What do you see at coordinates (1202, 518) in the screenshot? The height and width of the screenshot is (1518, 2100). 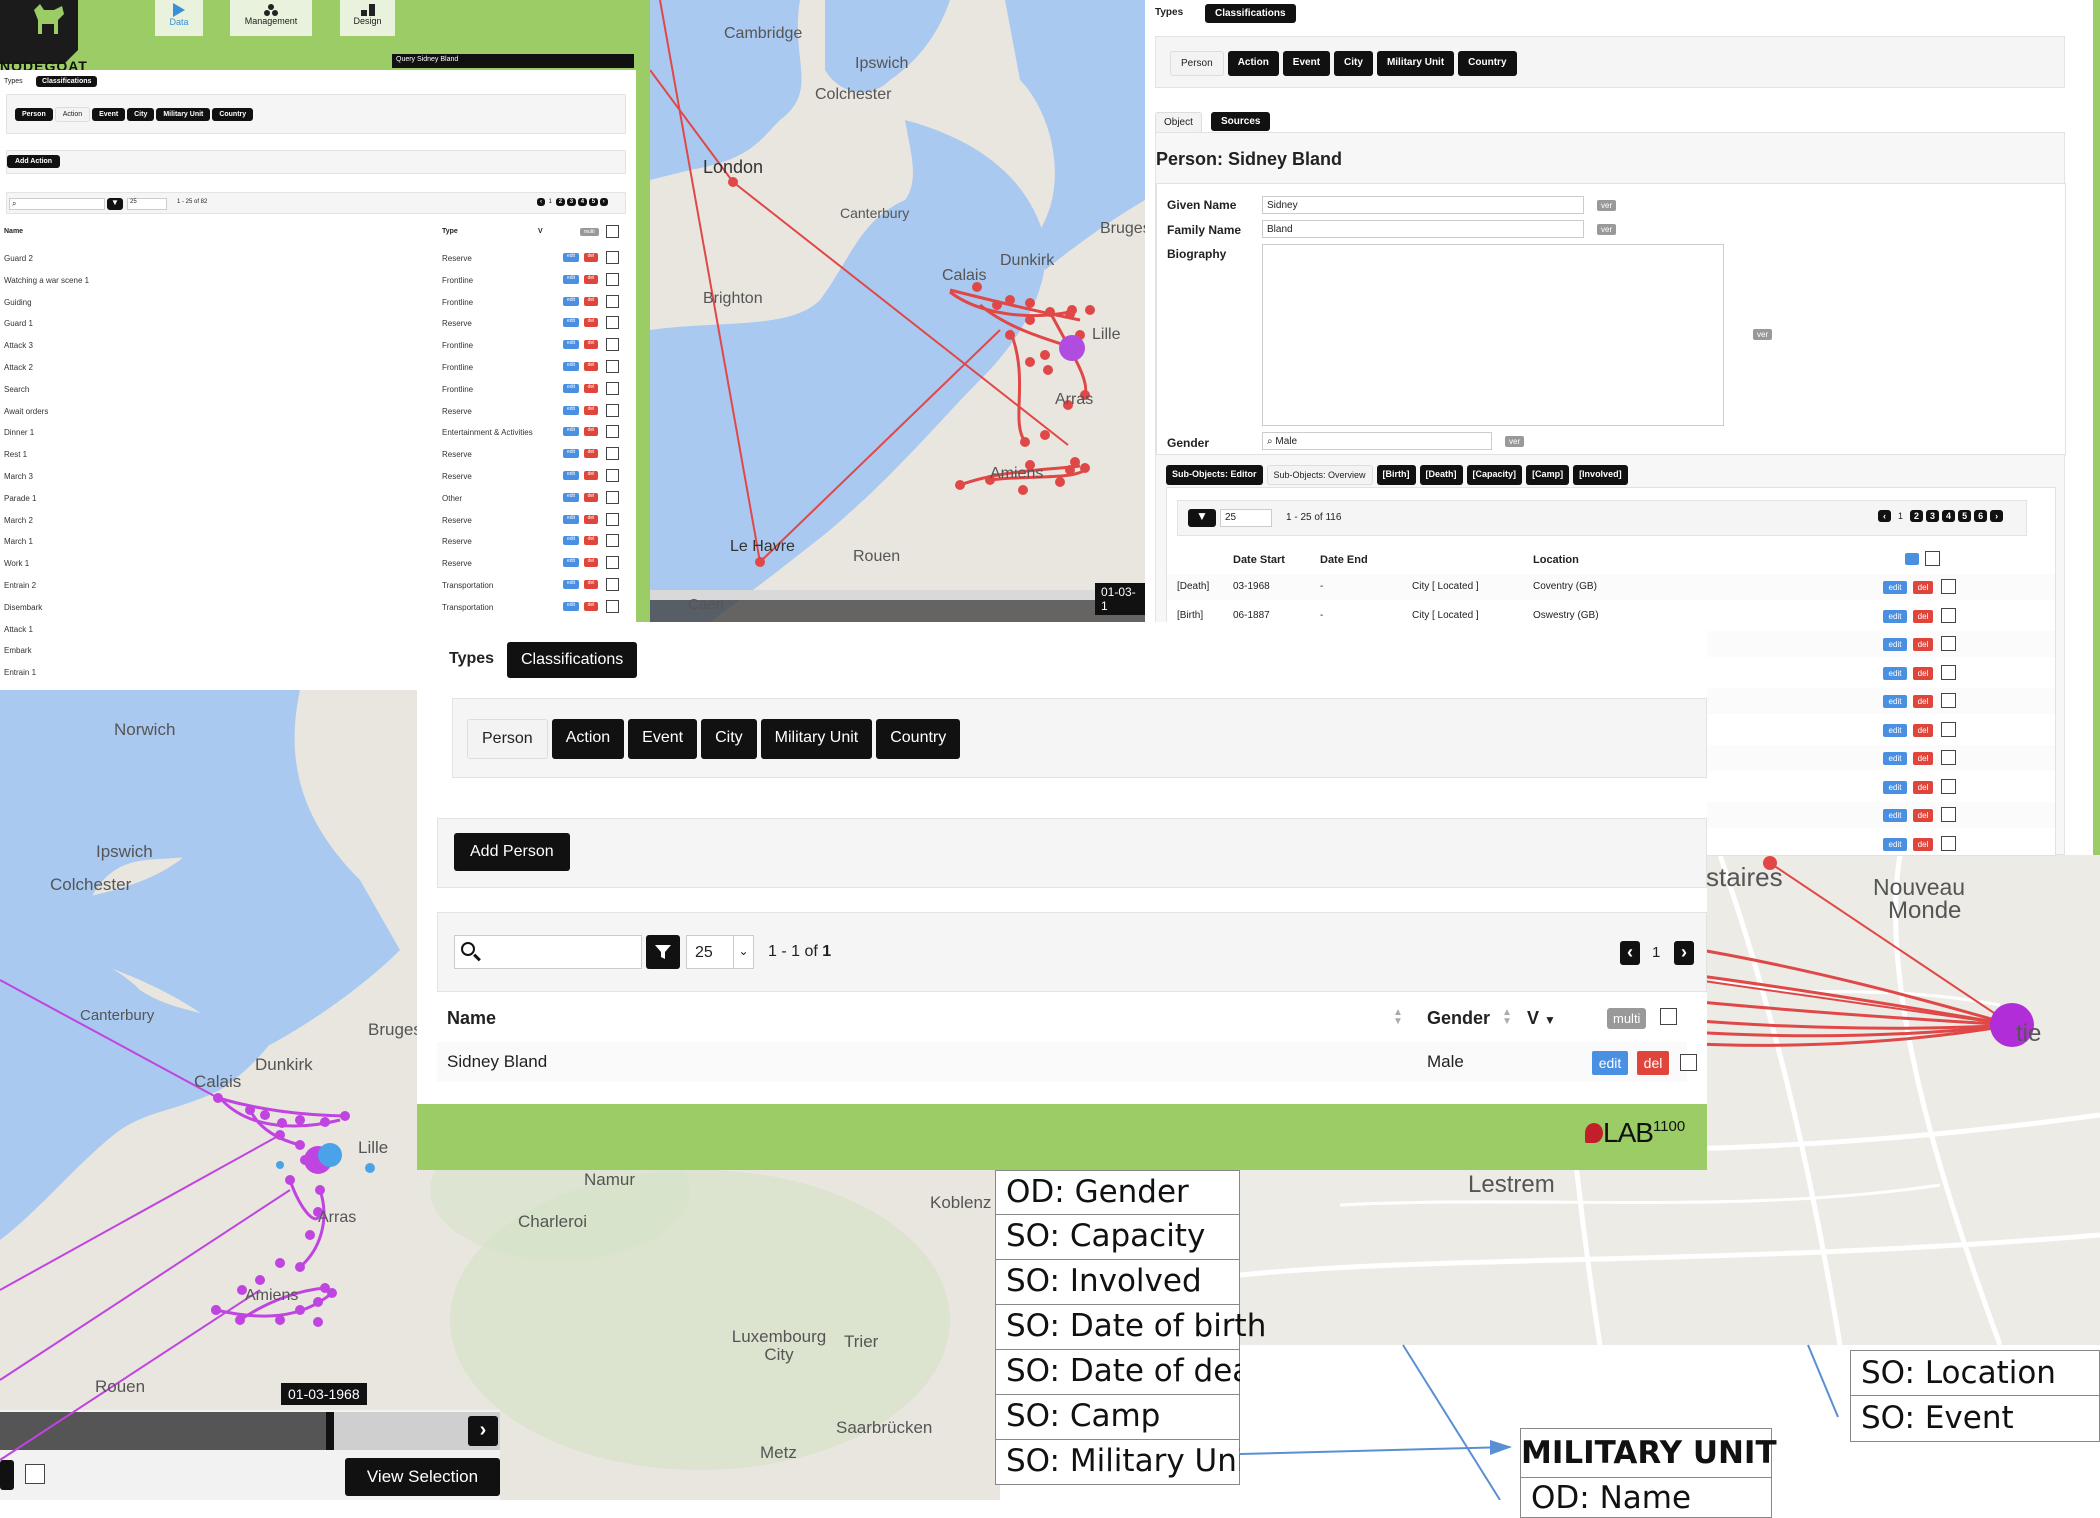 I see `filter-icon: ▼` at bounding box center [1202, 518].